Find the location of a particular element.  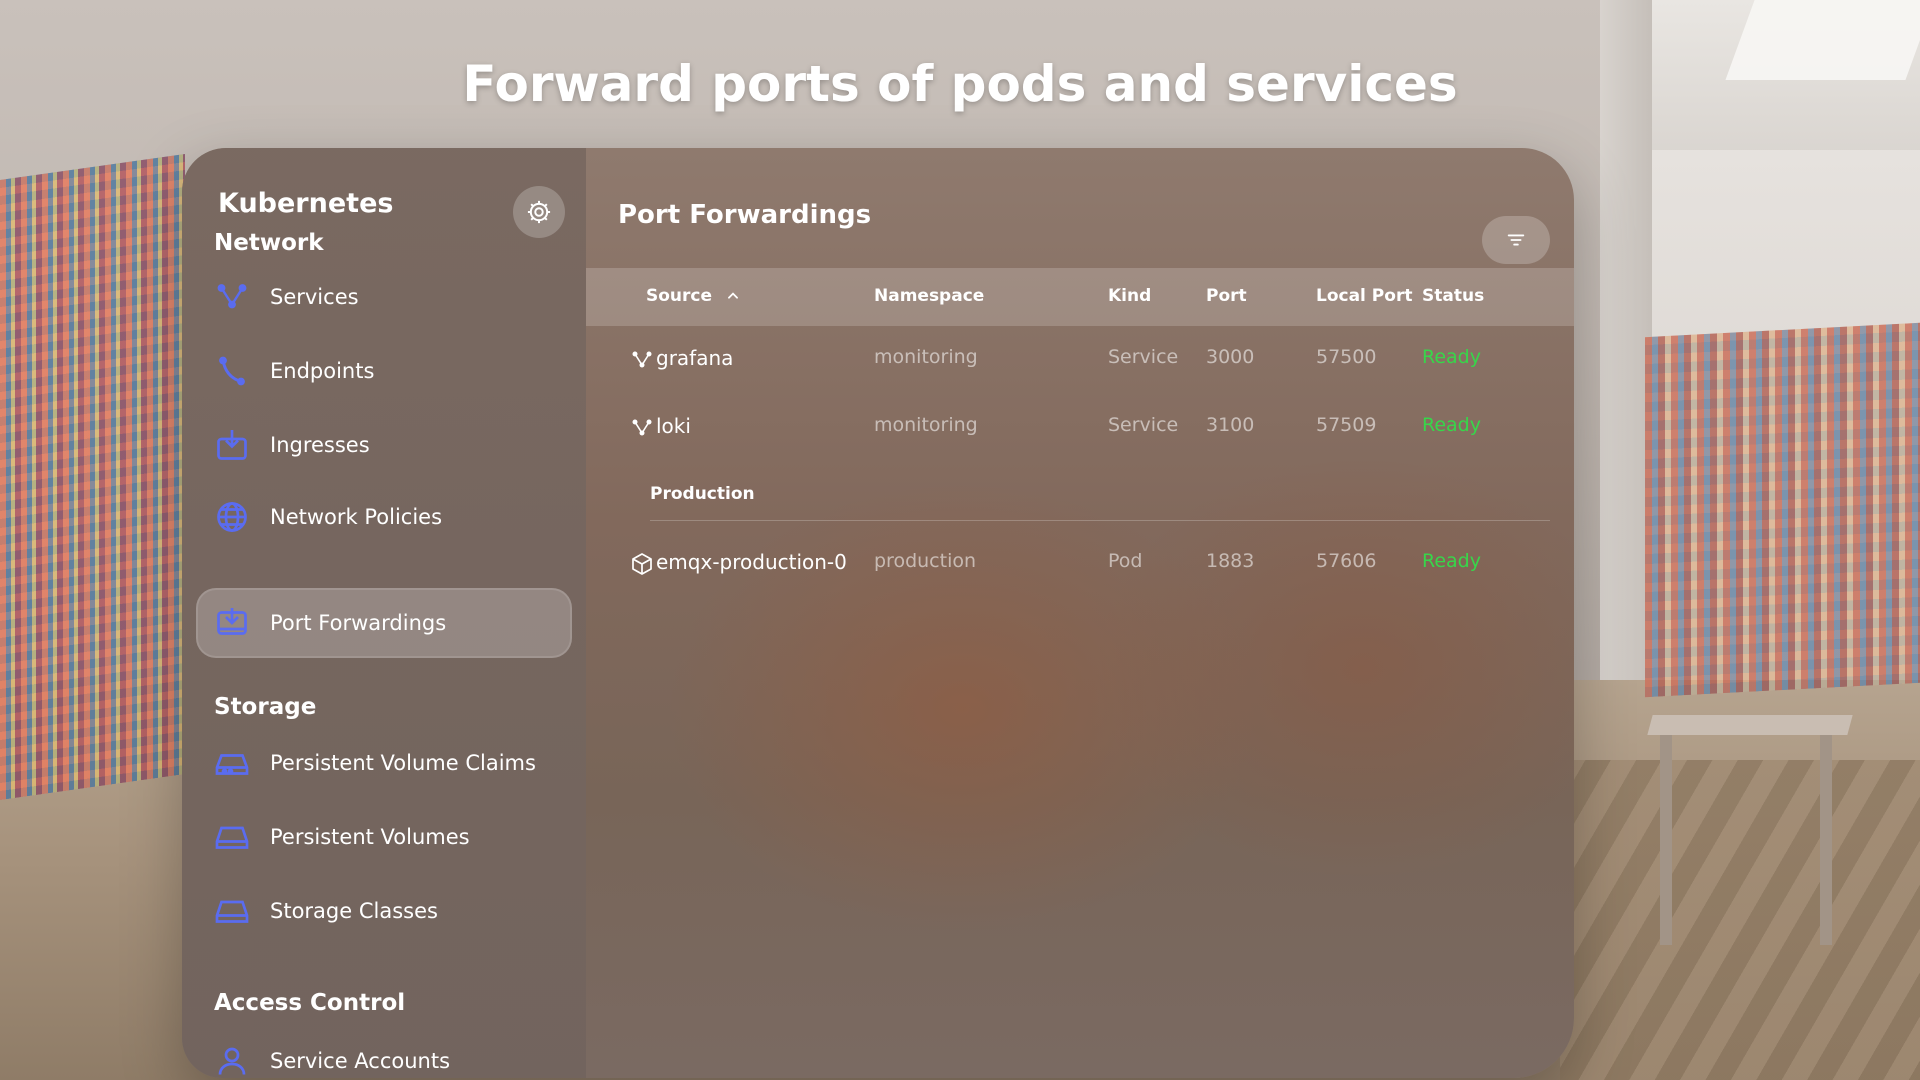

sidebar-item-label: Storage Classes is located at coordinates (354, 911).